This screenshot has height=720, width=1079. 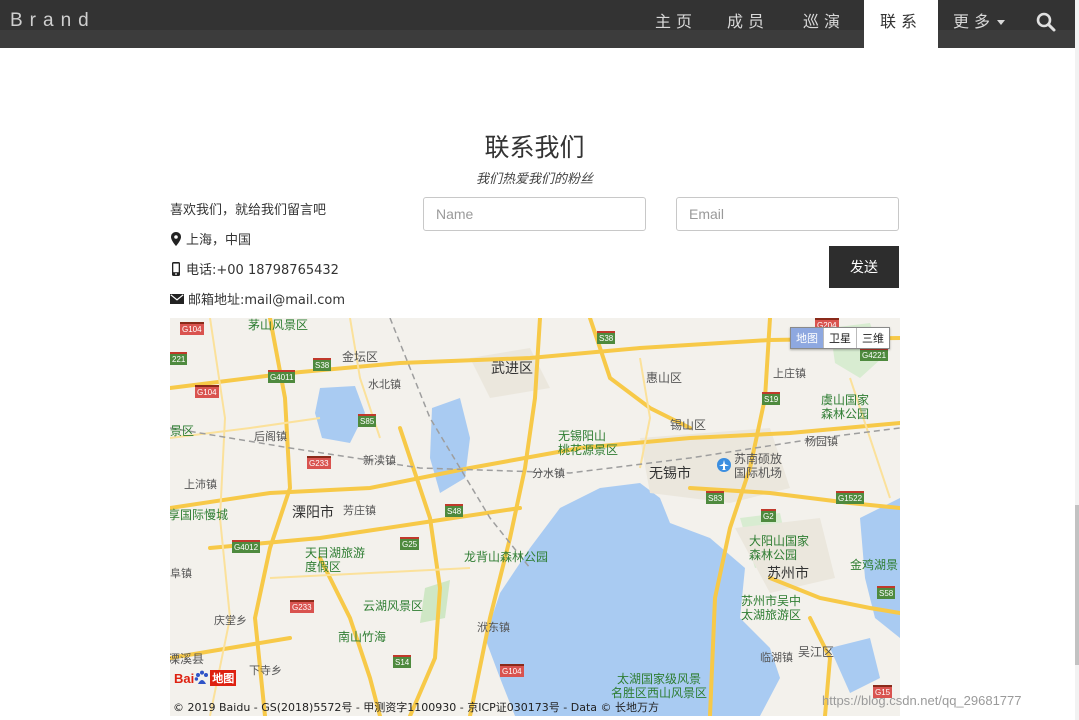 I want to click on place-label: 无锡市, so click(x=670, y=474).